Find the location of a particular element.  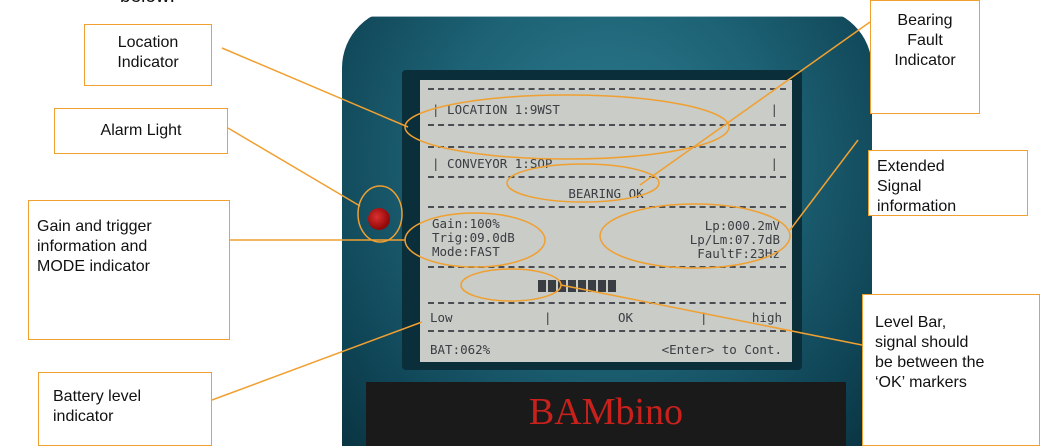

location-highlight is located at coordinates (567, 127).